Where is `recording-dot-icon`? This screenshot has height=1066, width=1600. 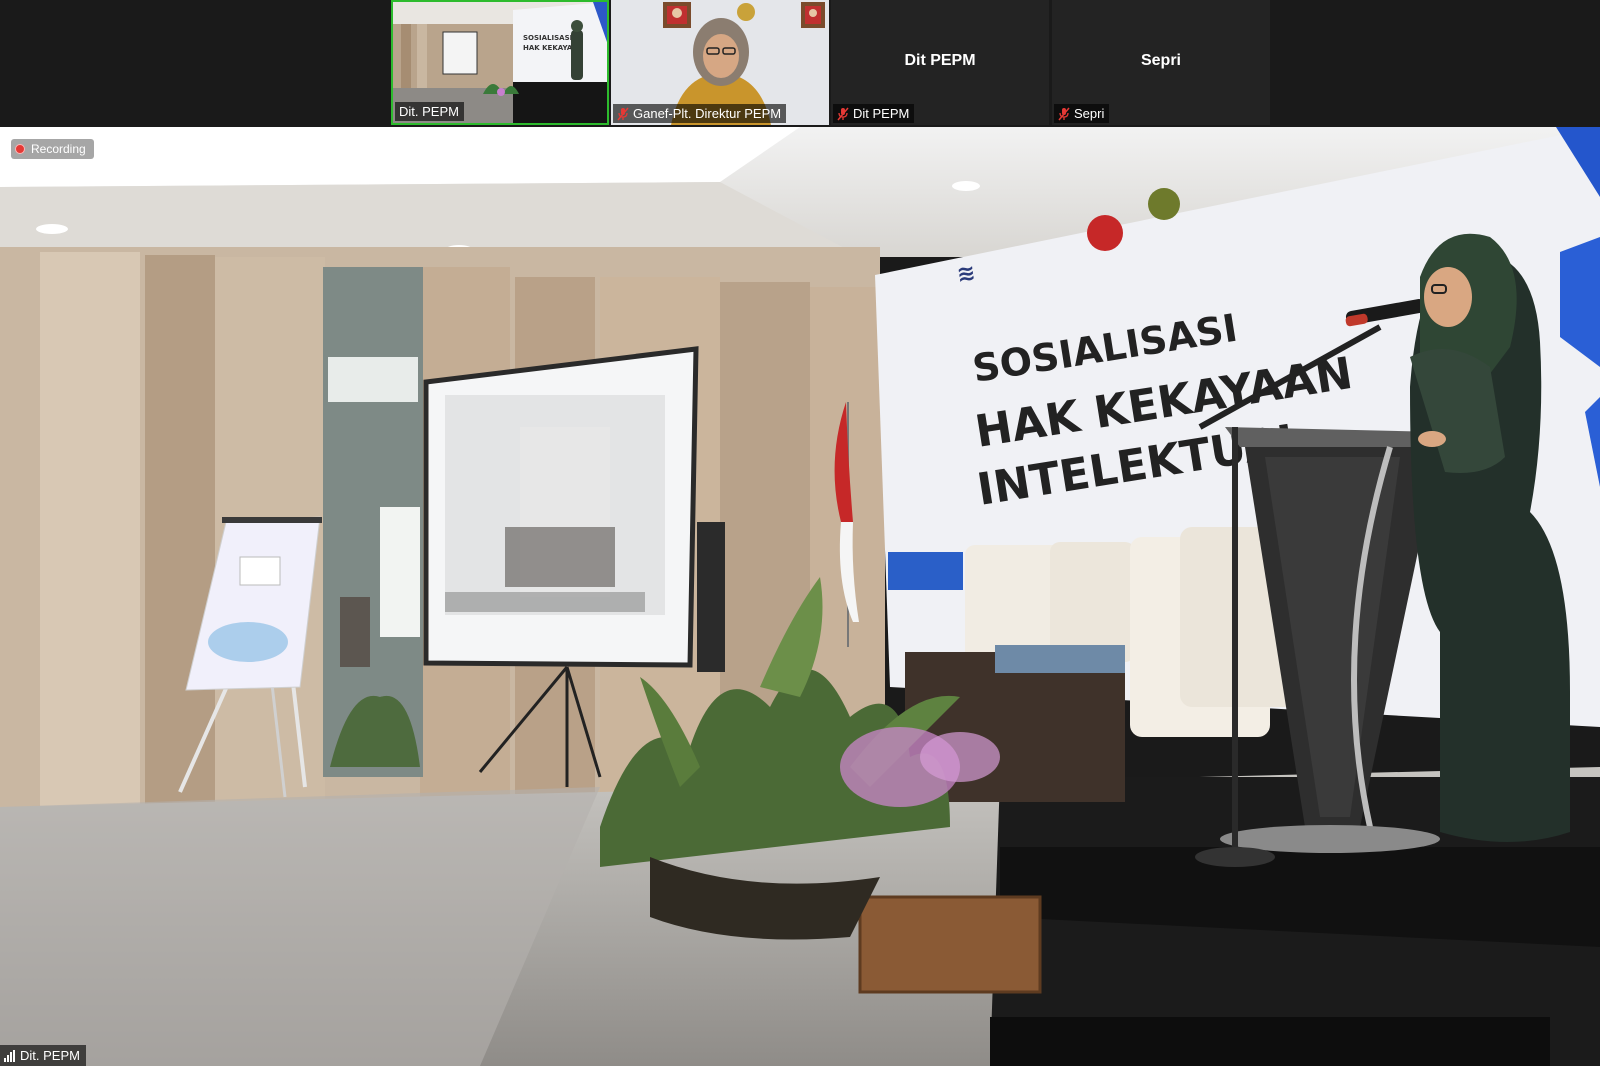
recording-dot-icon is located at coordinates (20, 149).